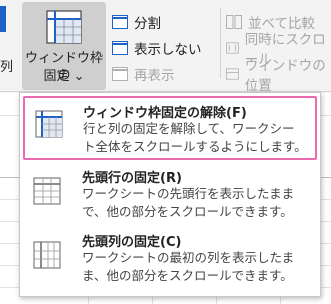 The height and width of the screenshot is (304, 331). I want to click on freeze-panes-label-2: 固定 ⌄, so click(64, 76).